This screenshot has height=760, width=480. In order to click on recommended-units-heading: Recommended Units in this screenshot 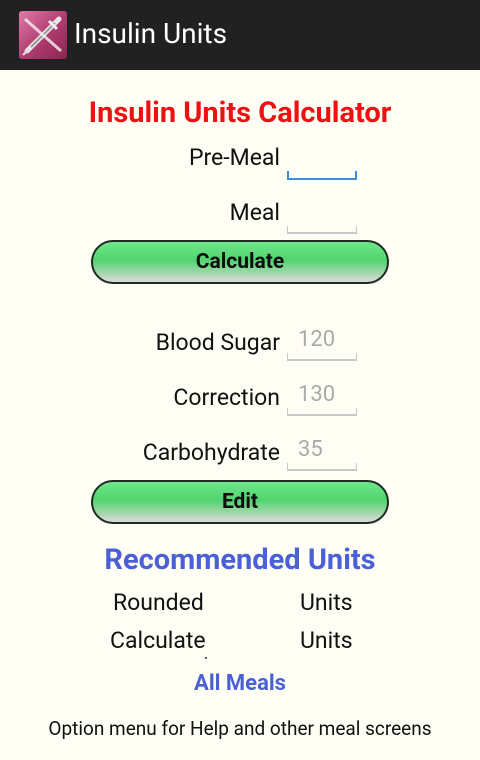, I will do `click(240, 560)`.